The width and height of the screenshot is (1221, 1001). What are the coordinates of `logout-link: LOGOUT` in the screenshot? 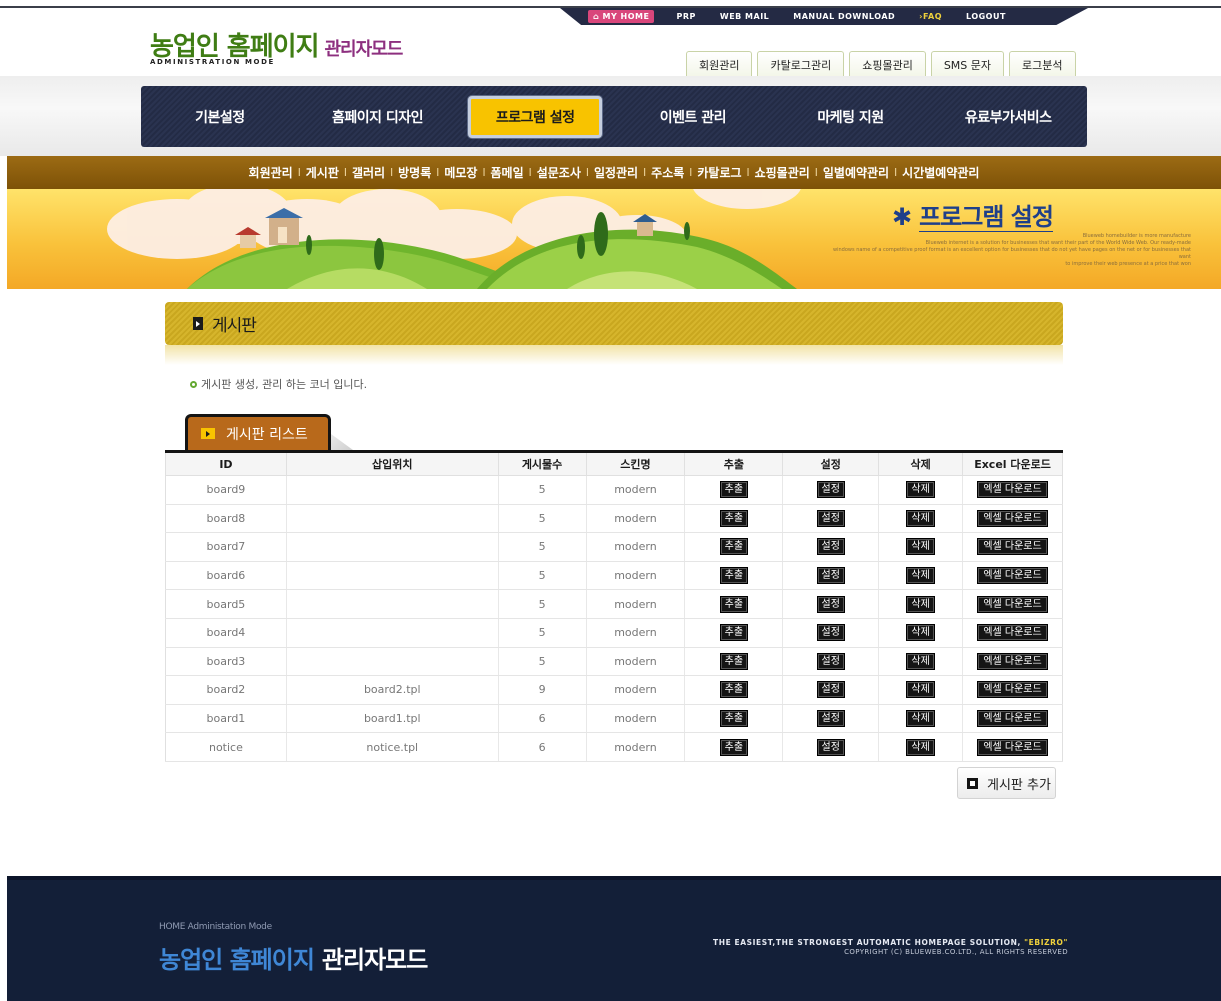 It's located at (986, 16).